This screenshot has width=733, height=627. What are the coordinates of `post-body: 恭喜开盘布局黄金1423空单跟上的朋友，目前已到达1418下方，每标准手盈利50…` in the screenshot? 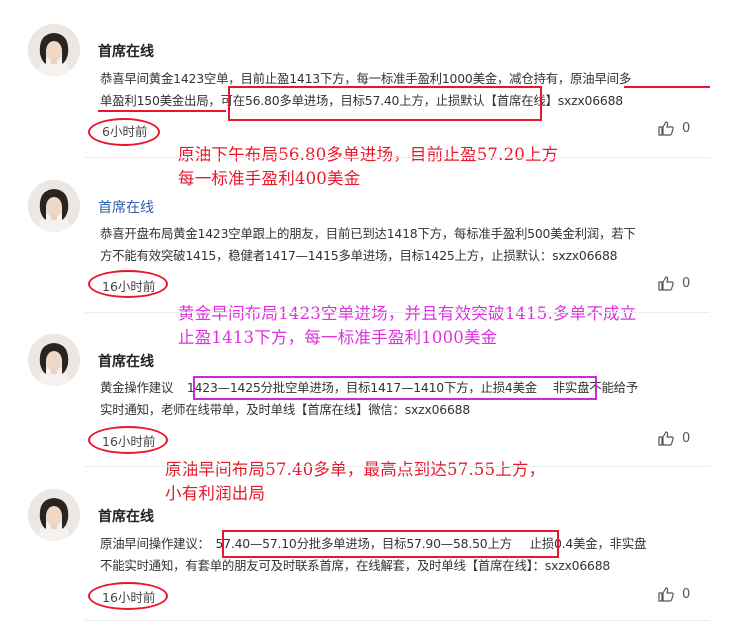 It's located at (406, 245).